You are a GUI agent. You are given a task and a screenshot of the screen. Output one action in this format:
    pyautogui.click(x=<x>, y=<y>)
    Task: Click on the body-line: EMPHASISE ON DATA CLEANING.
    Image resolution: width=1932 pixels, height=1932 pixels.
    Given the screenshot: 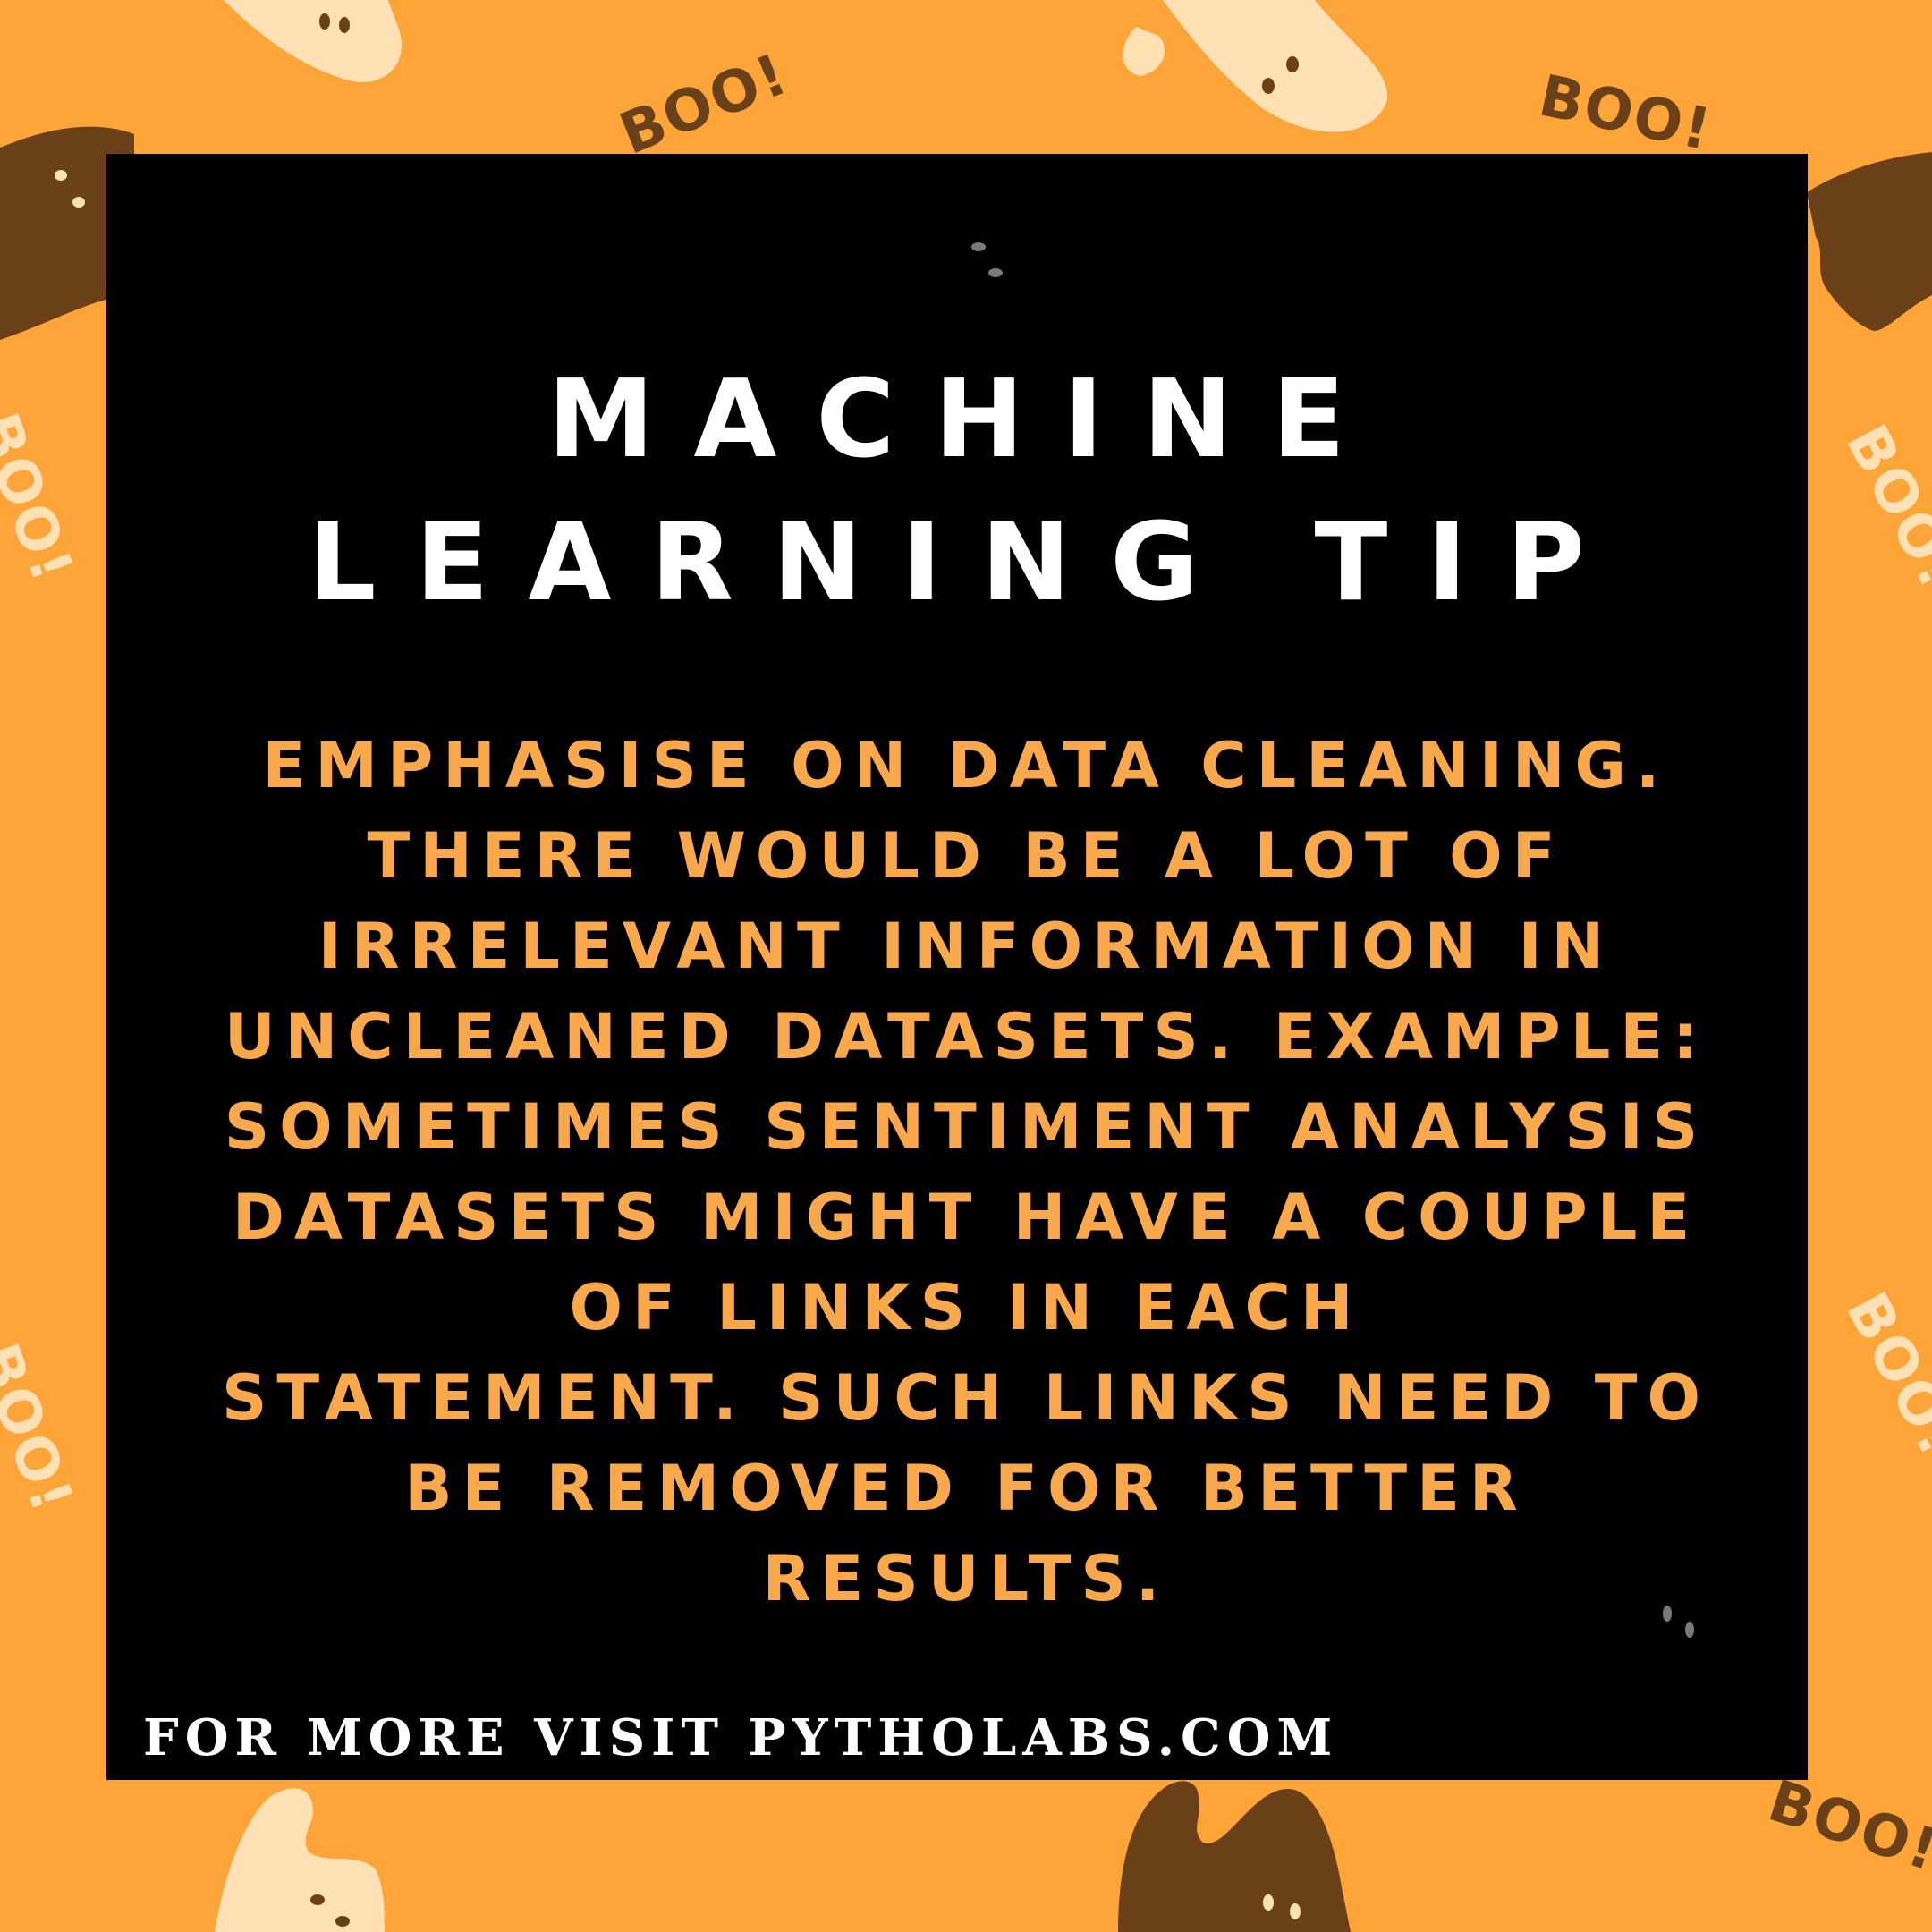 What is the action you would take?
    pyautogui.click(x=966, y=765)
    